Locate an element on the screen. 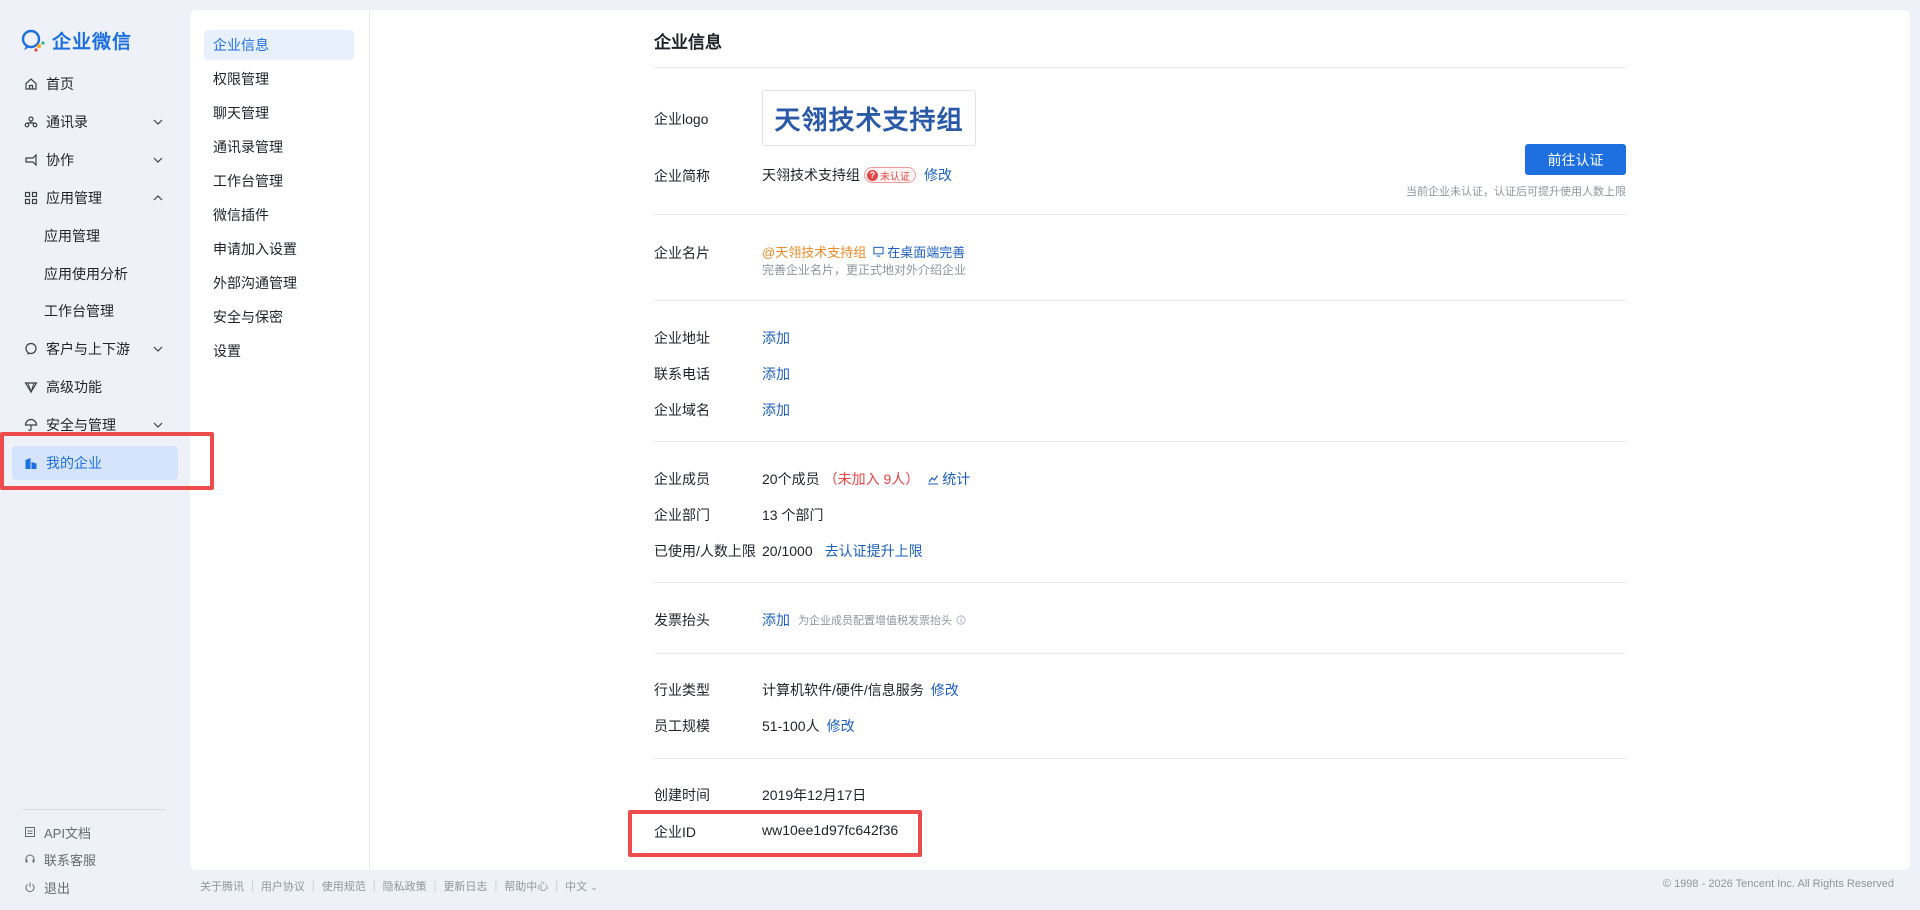 This screenshot has height=910, width=1920. add-domain-link: 添加 is located at coordinates (776, 410).